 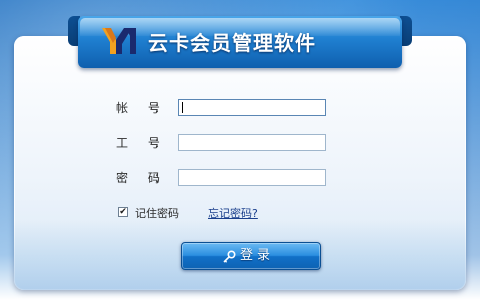 I want to click on app-title: 云卡会员管理软件, so click(x=232, y=43).